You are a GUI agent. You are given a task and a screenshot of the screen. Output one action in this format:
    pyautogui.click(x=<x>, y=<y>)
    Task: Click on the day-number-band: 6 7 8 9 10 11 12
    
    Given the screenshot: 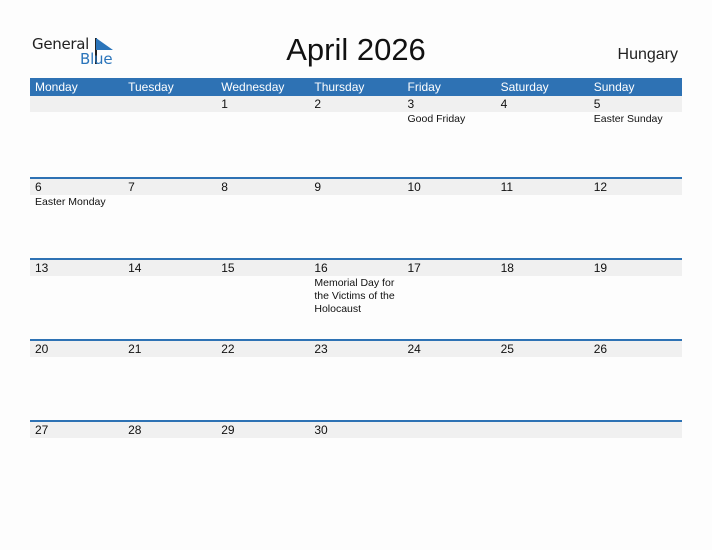 What is the action you would take?
    pyautogui.click(x=356, y=187)
    